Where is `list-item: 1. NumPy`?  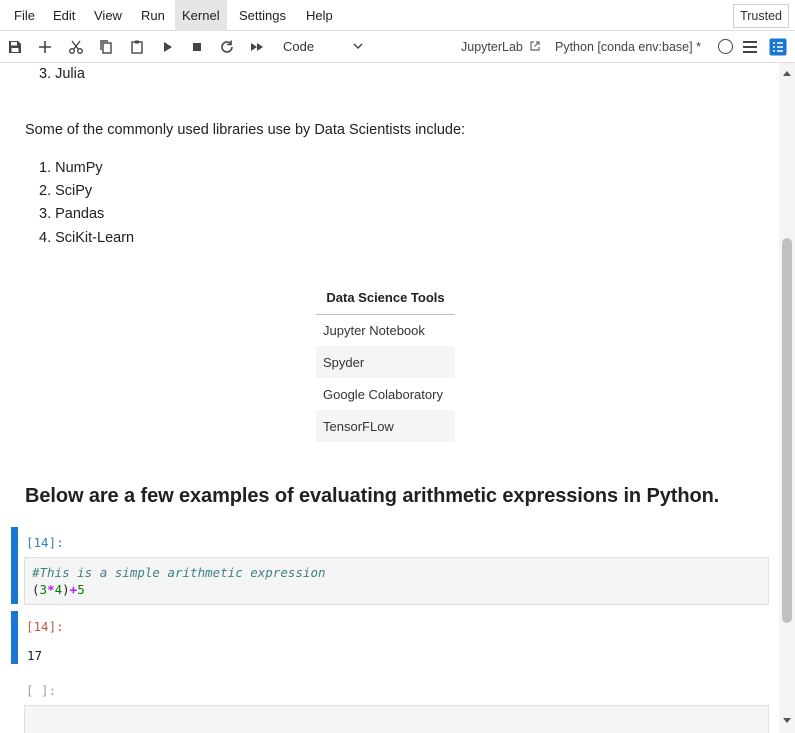
list-item: 1. NumPy is located at coordinates (71, 168).